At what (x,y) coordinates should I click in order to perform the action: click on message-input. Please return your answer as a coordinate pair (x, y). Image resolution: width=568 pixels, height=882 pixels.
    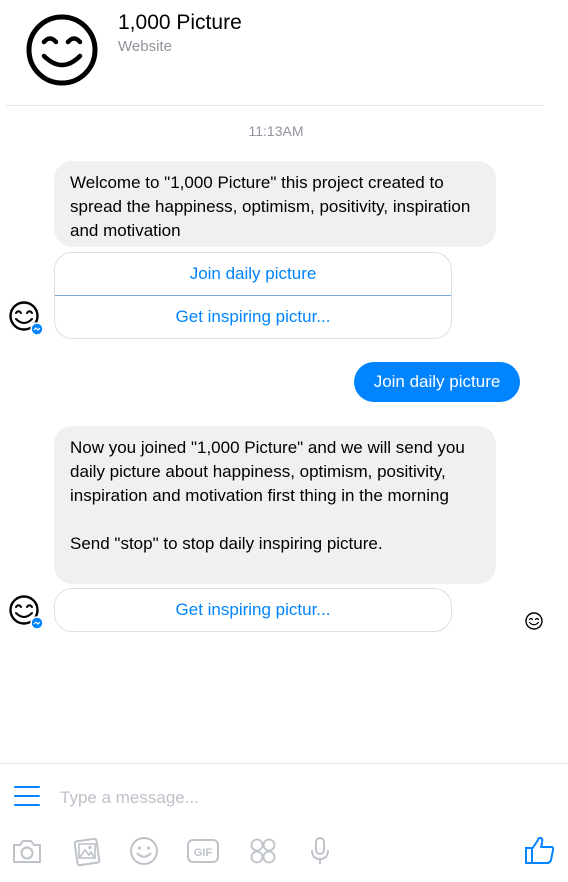
    Looking at the image, I should click on (300, 798).